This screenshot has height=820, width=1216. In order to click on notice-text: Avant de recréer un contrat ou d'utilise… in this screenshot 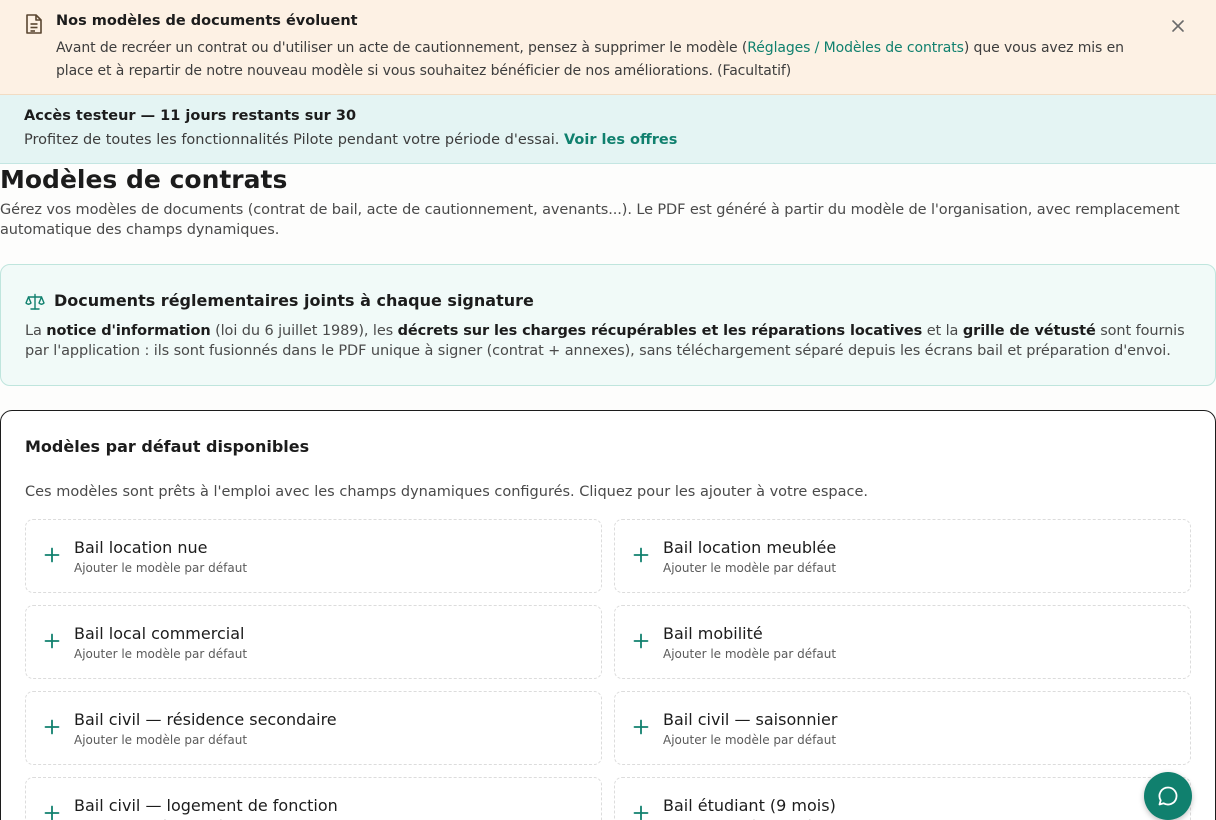, I will do `click(606, 60)`.